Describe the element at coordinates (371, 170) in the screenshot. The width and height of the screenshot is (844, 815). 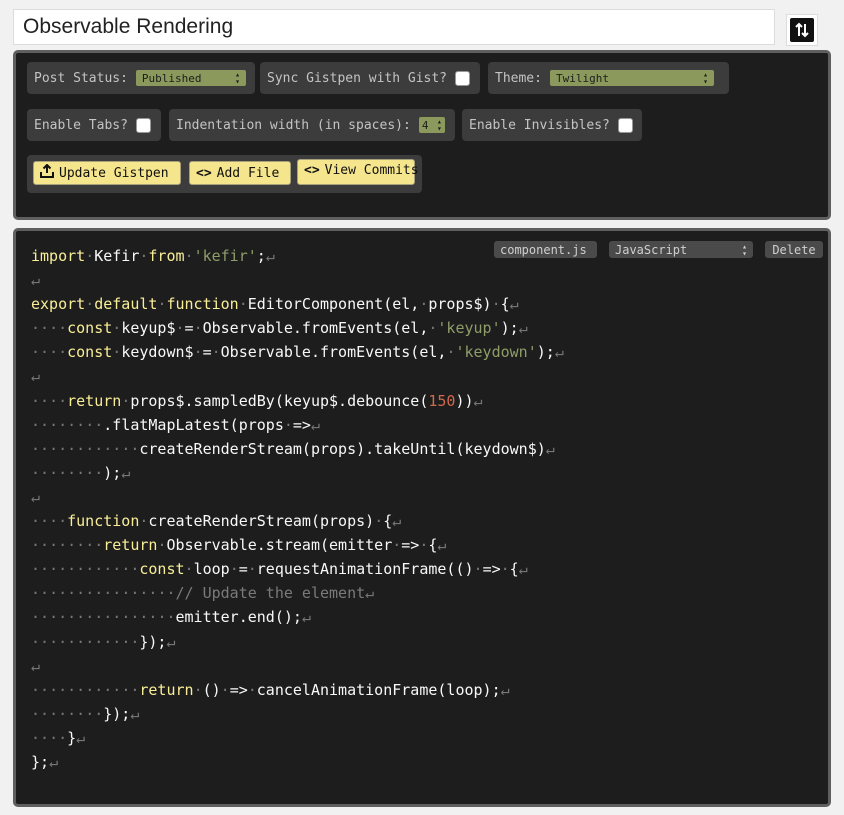
I see `view-commits-label: View Commits` at that location.